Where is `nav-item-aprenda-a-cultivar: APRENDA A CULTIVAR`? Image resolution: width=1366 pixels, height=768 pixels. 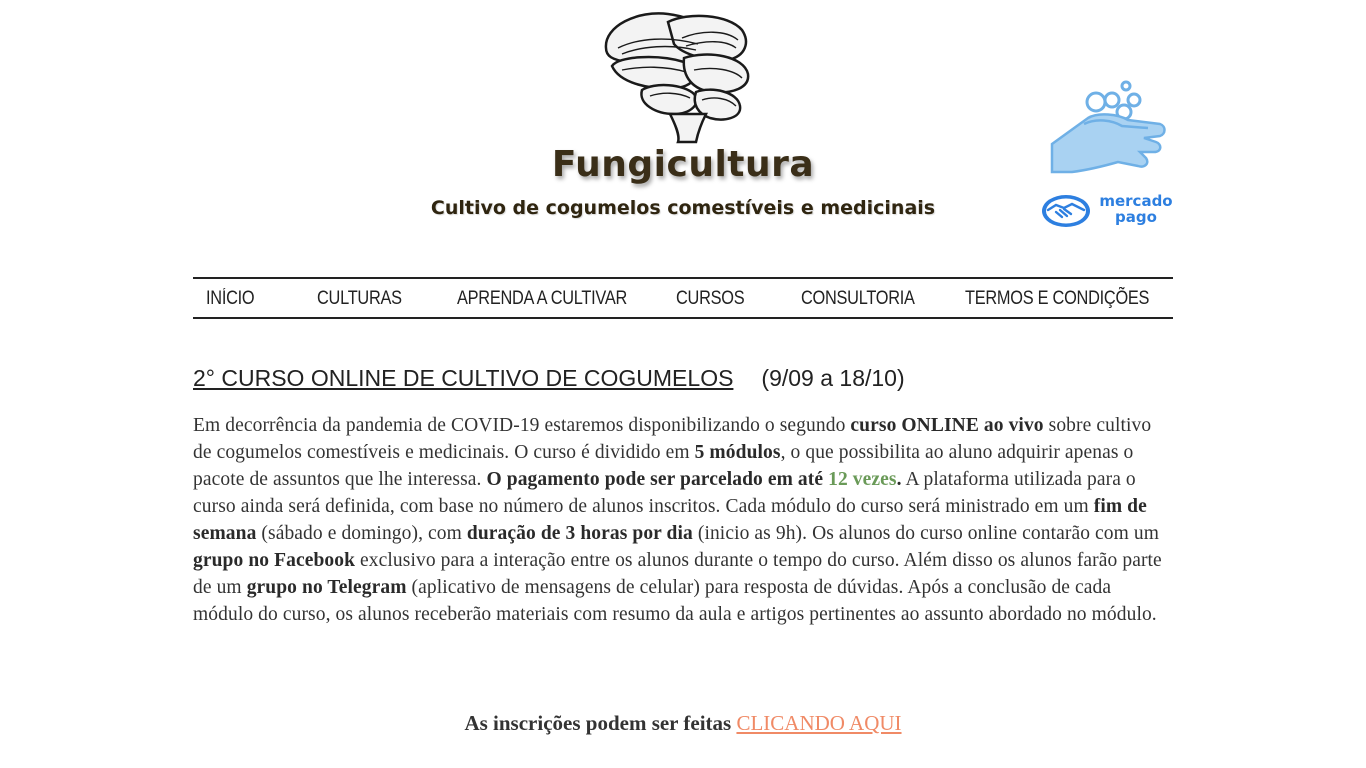
nav-item-aprenda-a-cultivar: APRENDA A CULTIVAR is located at coordinates (542, 299).